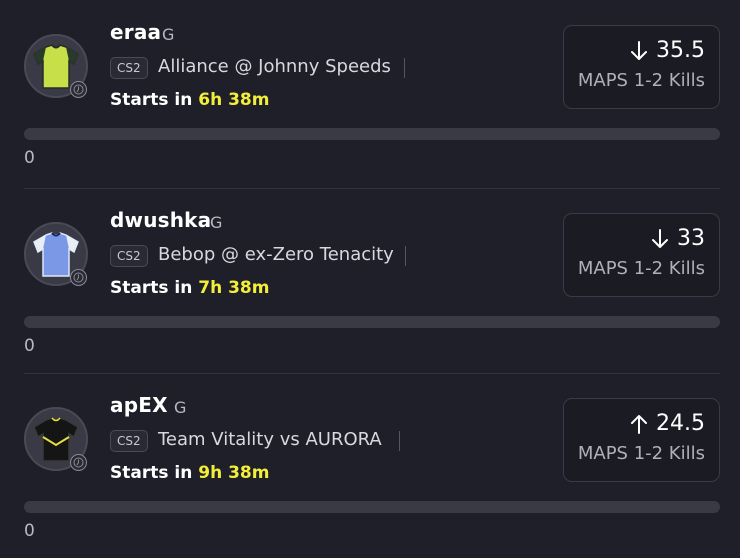 The width and height of the screenshot is (740, 558). What do you see at coordinates (274, 66) in the screenshot?
I see `matchup: Alliance @ Johnny Speeds` at bounding box center [274, 66].